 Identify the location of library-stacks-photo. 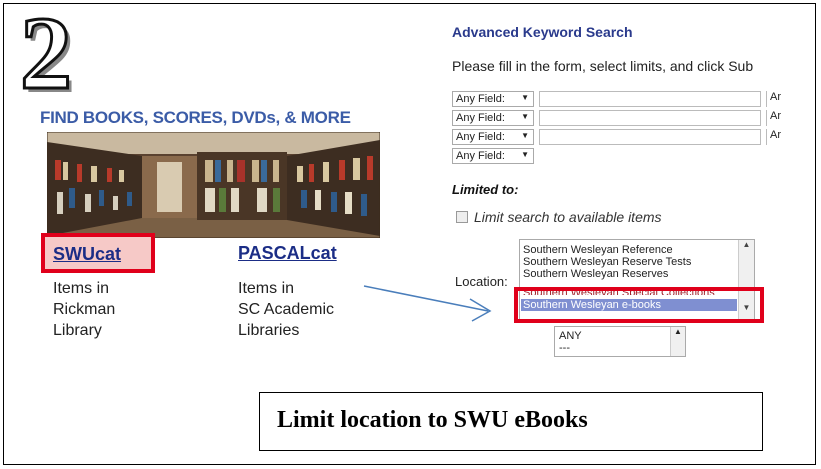
(213, 185).